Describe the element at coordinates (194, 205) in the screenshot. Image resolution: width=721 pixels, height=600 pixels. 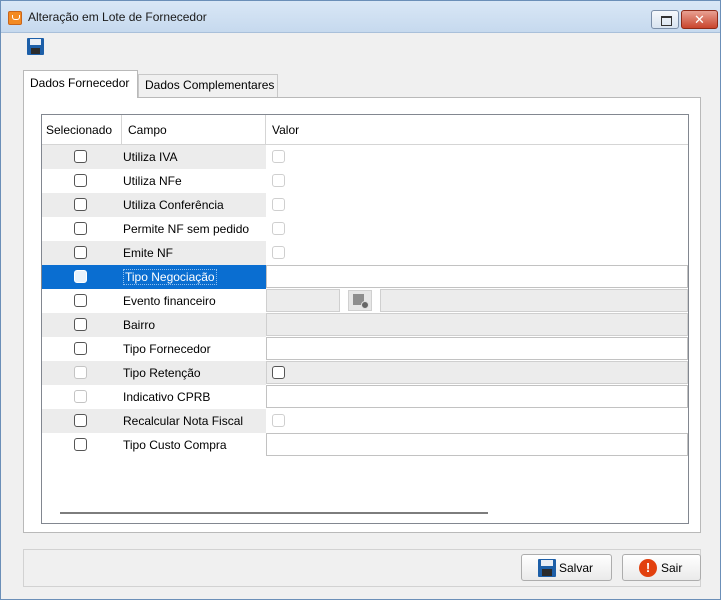
I see `field-name: Utiliza Conferência` at that location.